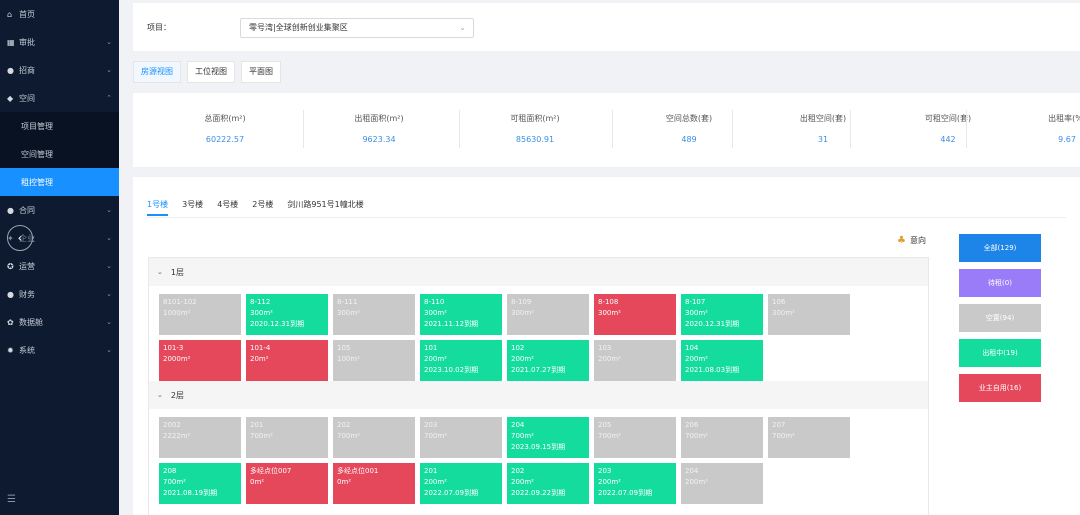 The width and height of the screenshot is (1080, 515). Describe the element at coordinates (625, 493) in the screenshot. I see `room-expiry: 2022.07.09到期` at that location.